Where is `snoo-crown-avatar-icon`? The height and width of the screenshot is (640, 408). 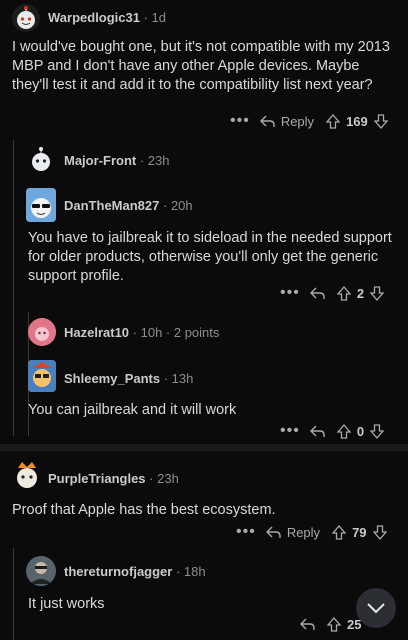
snoo-crown-avatar-icon is located at coordinates (27, 475).